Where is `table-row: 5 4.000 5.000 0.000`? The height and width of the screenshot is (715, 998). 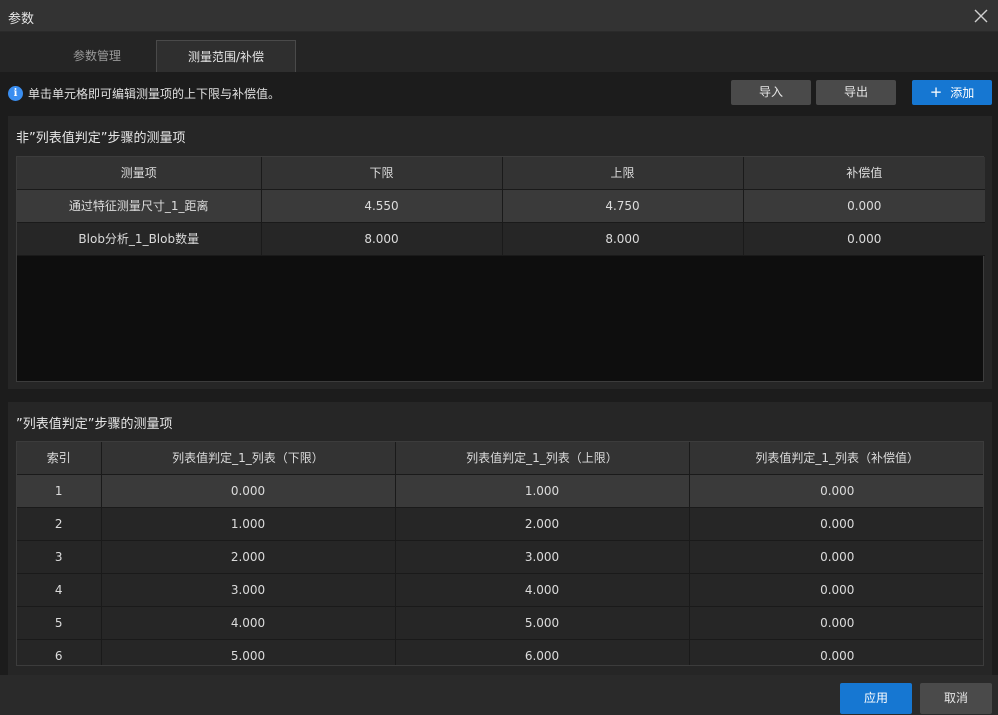 table-row: 5 4.000 5.000 0.000 is located at coordinates (500, 623).